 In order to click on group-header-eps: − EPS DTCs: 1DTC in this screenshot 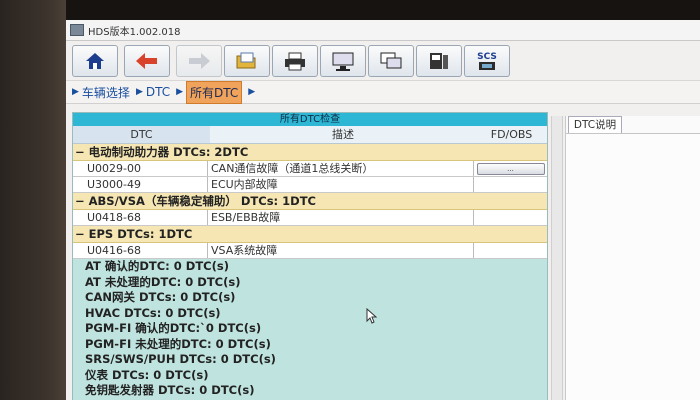, I will do `click(310, 234)`.